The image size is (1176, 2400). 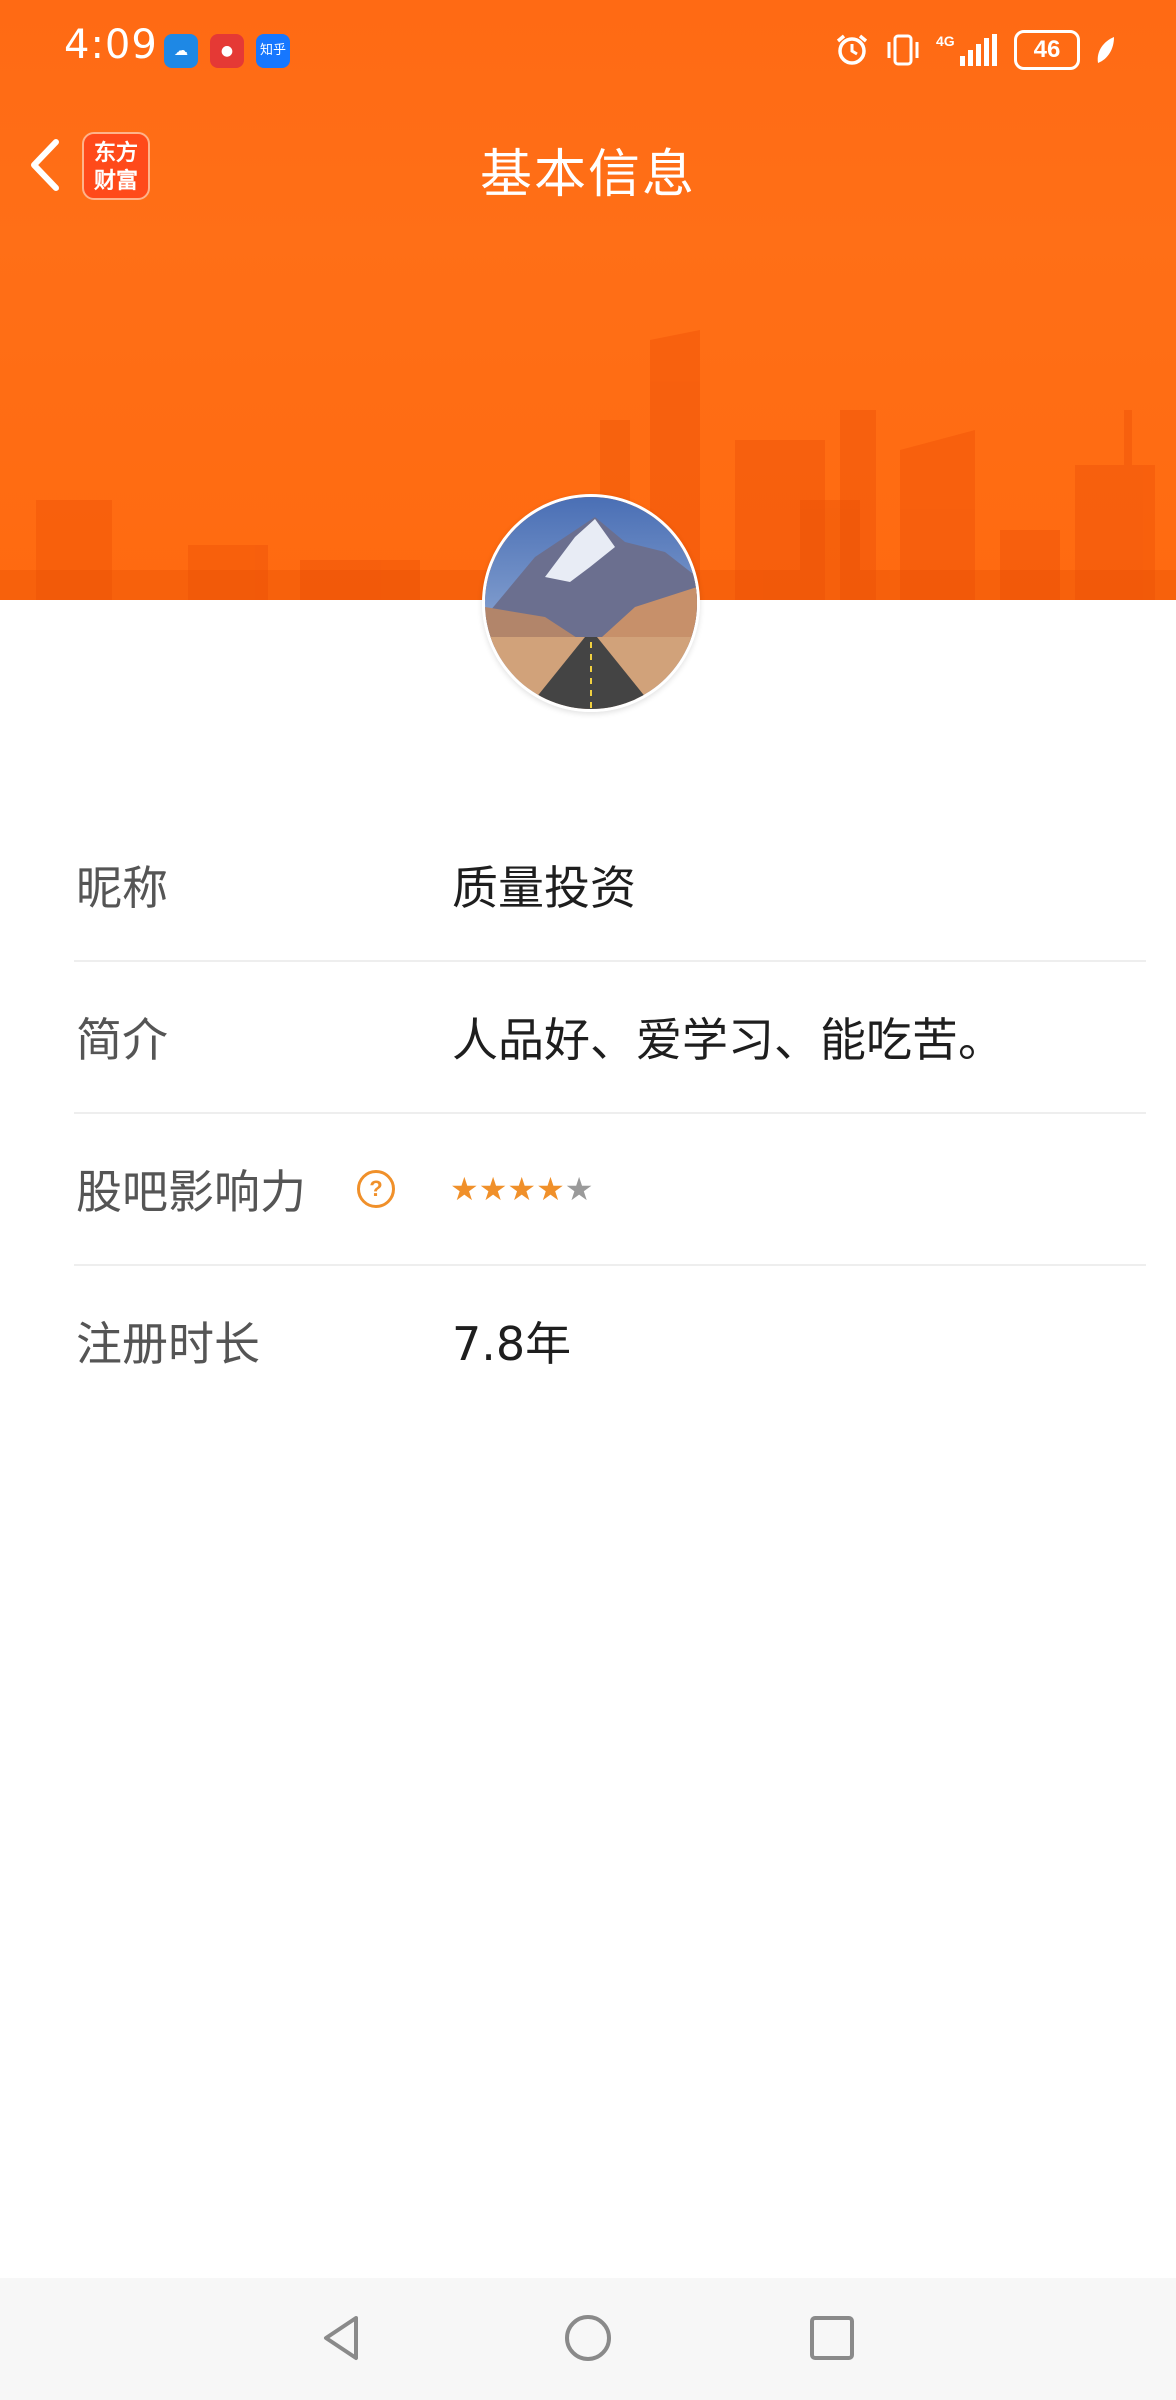 I want to click on avatar, so click(x=591, y=603).